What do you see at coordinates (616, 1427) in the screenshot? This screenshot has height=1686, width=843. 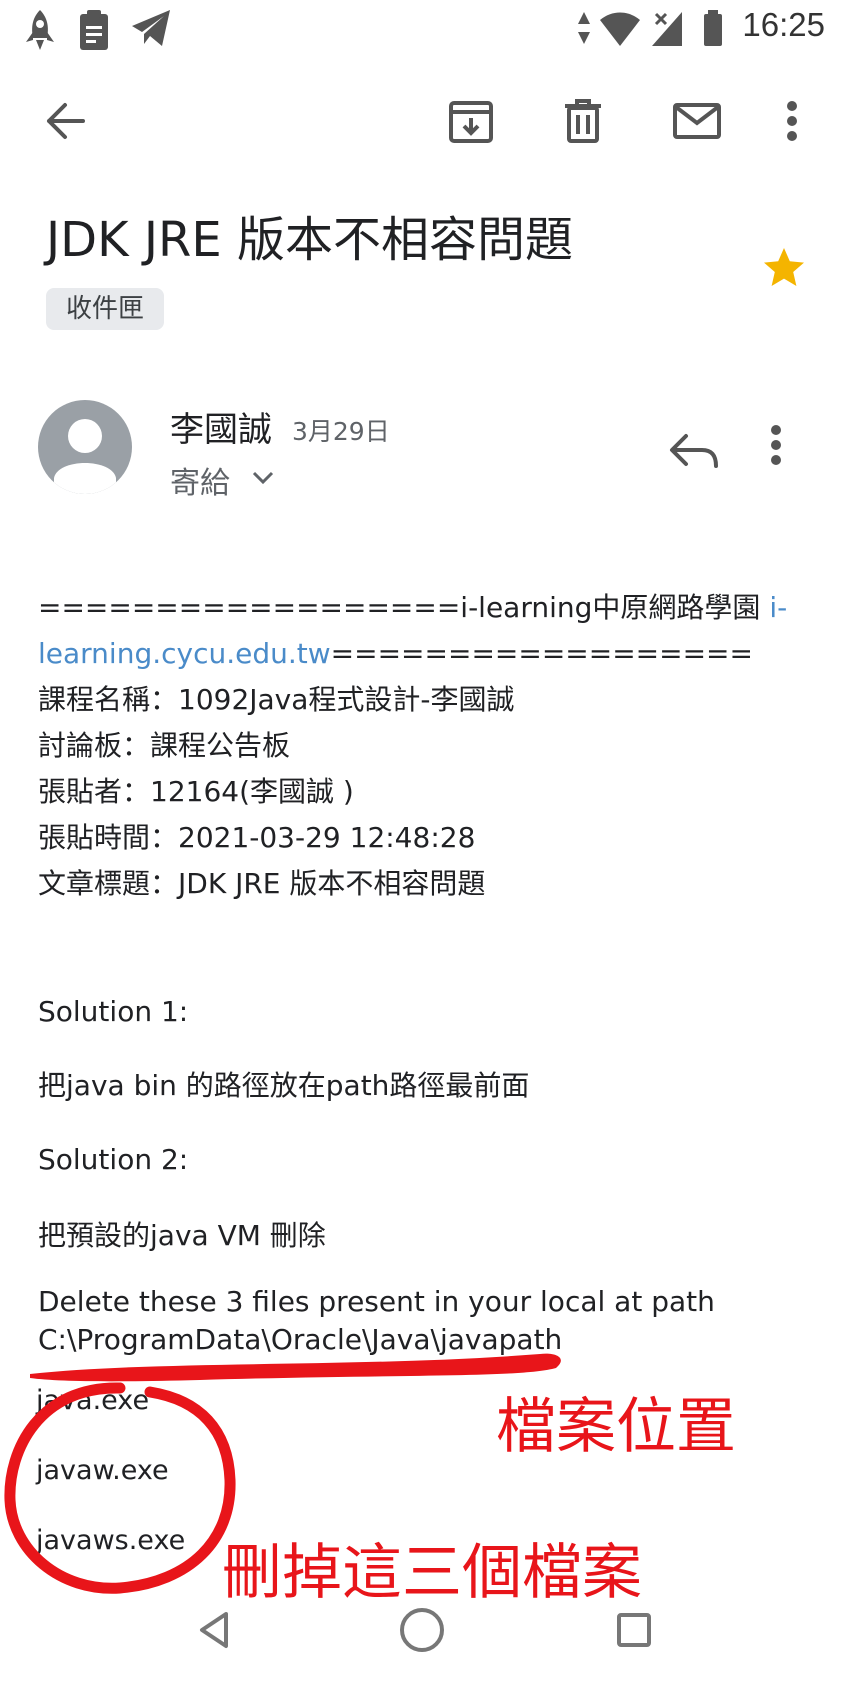 I see `annotation-file-location: 檔案位置` at bounding box center [616, 1427].